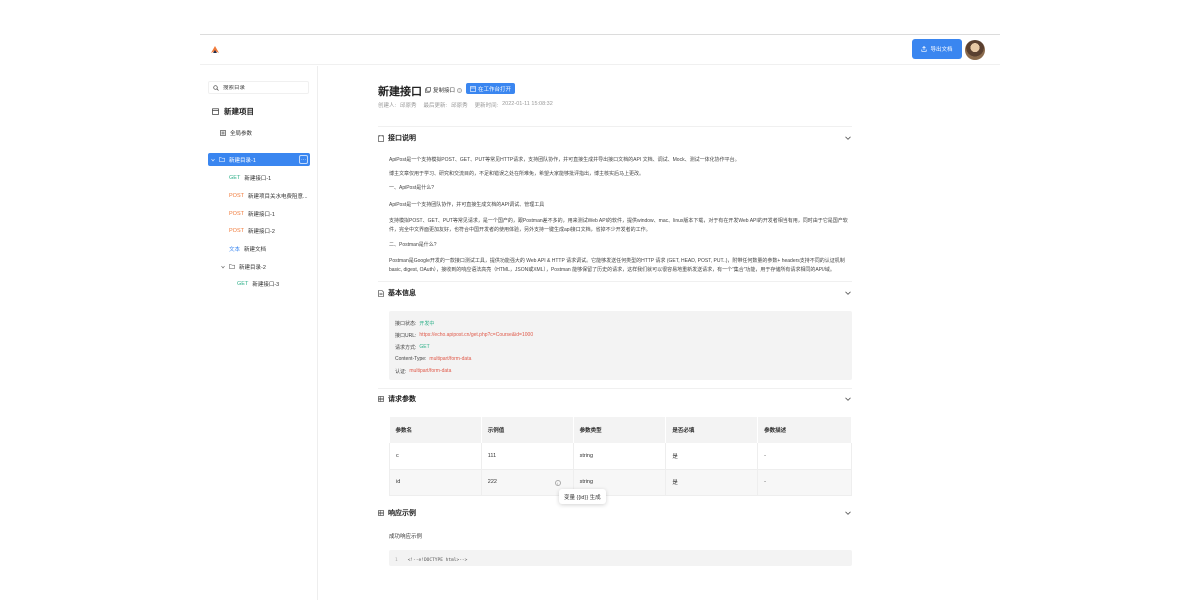 This screenshot has width=1200, height=600. What do you see at coordinates (582, 496) in the screenshot?
I see `variable-tooltip: 变量 {{id}} 生成` at bounding box center [582, 496].